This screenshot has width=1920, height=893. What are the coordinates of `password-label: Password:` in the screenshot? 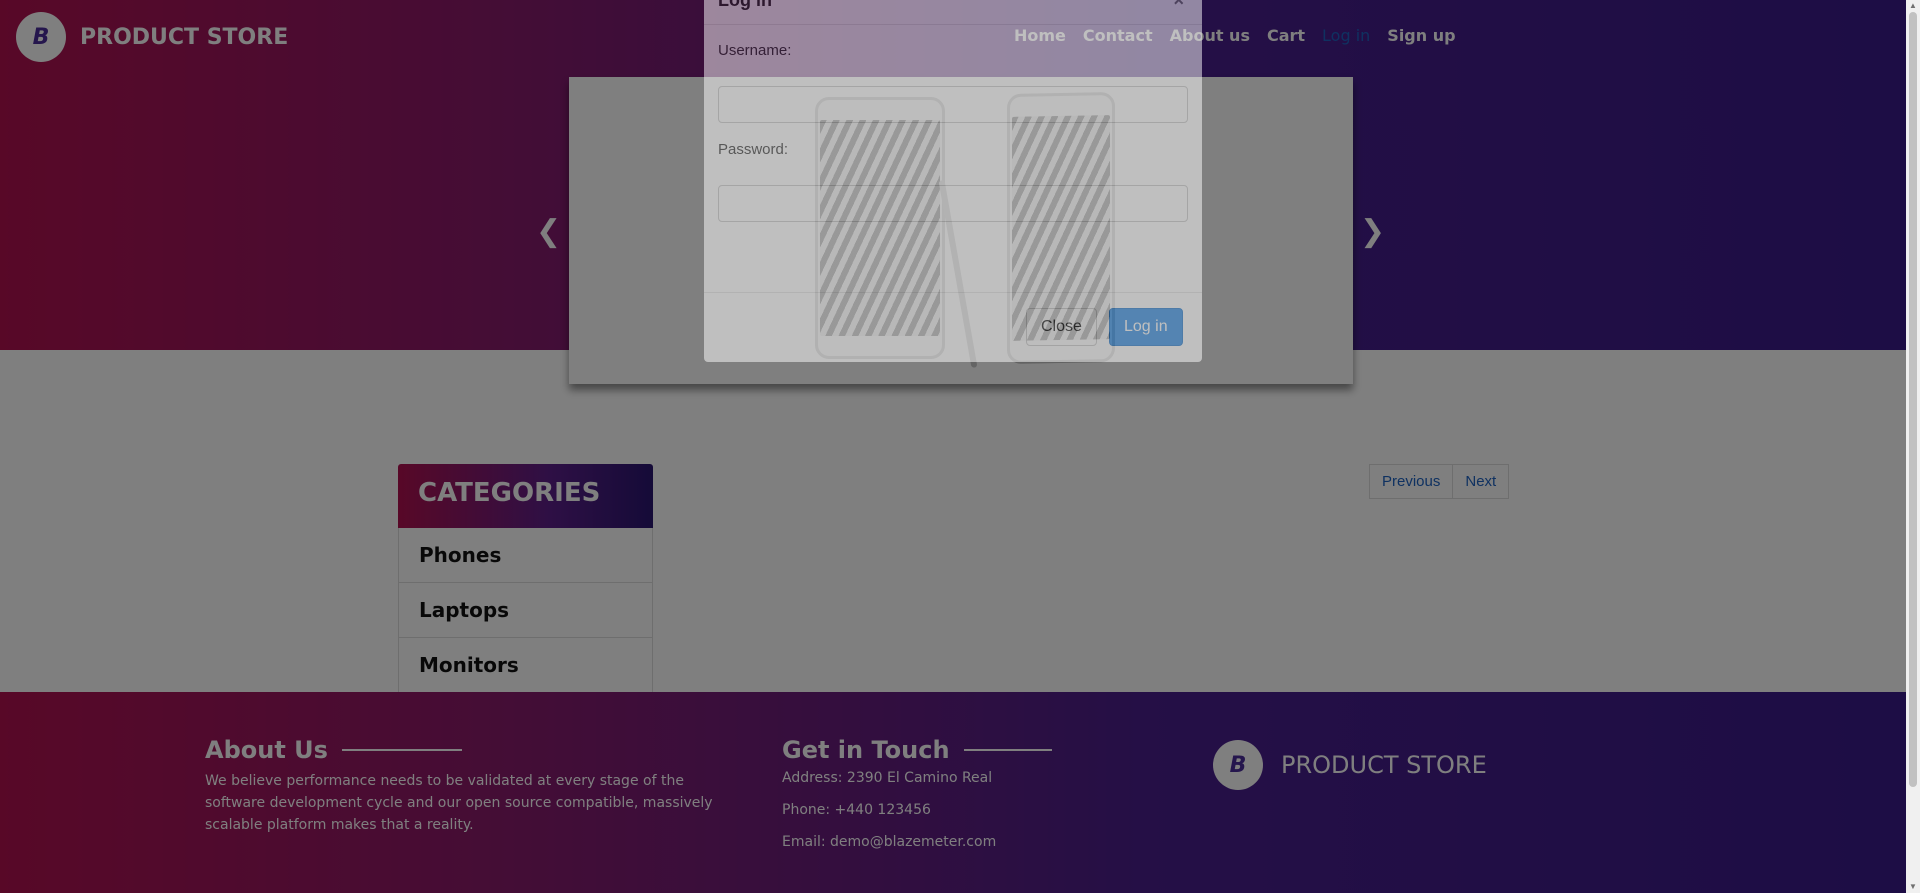 It's located at (753, 149).